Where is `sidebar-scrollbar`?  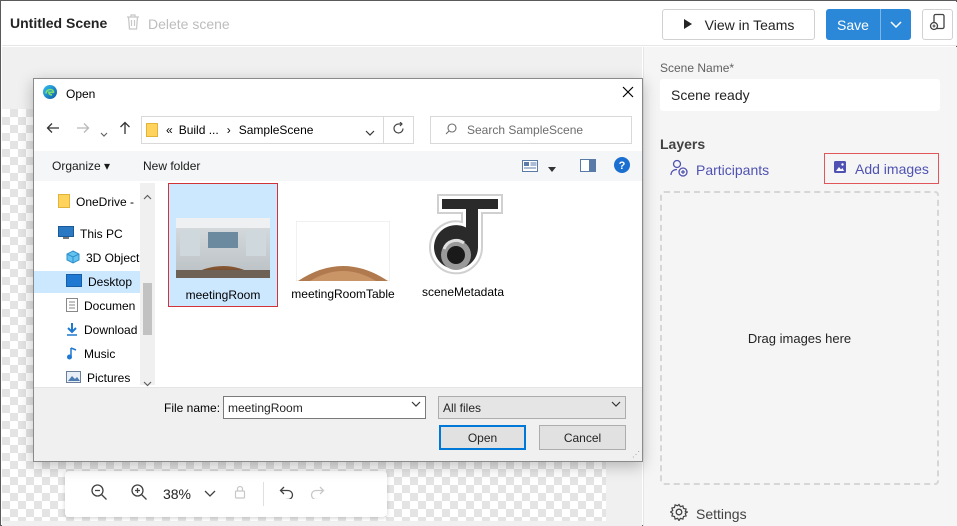 sidebar-scrollbar is located at coordinates (147, 285).